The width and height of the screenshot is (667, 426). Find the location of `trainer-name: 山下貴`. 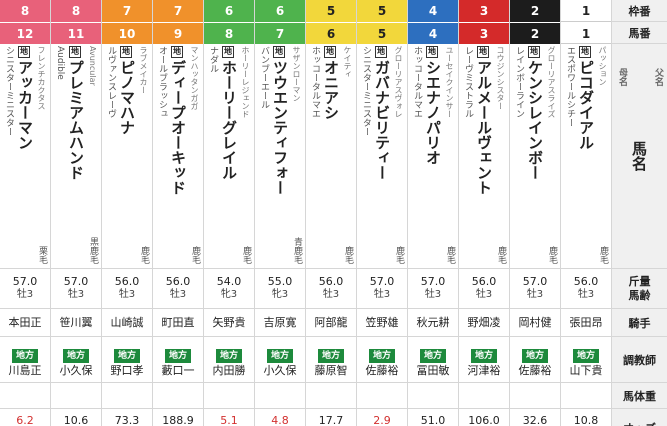

trainer-name: 山下貴 is located at coordinates (586, 371).